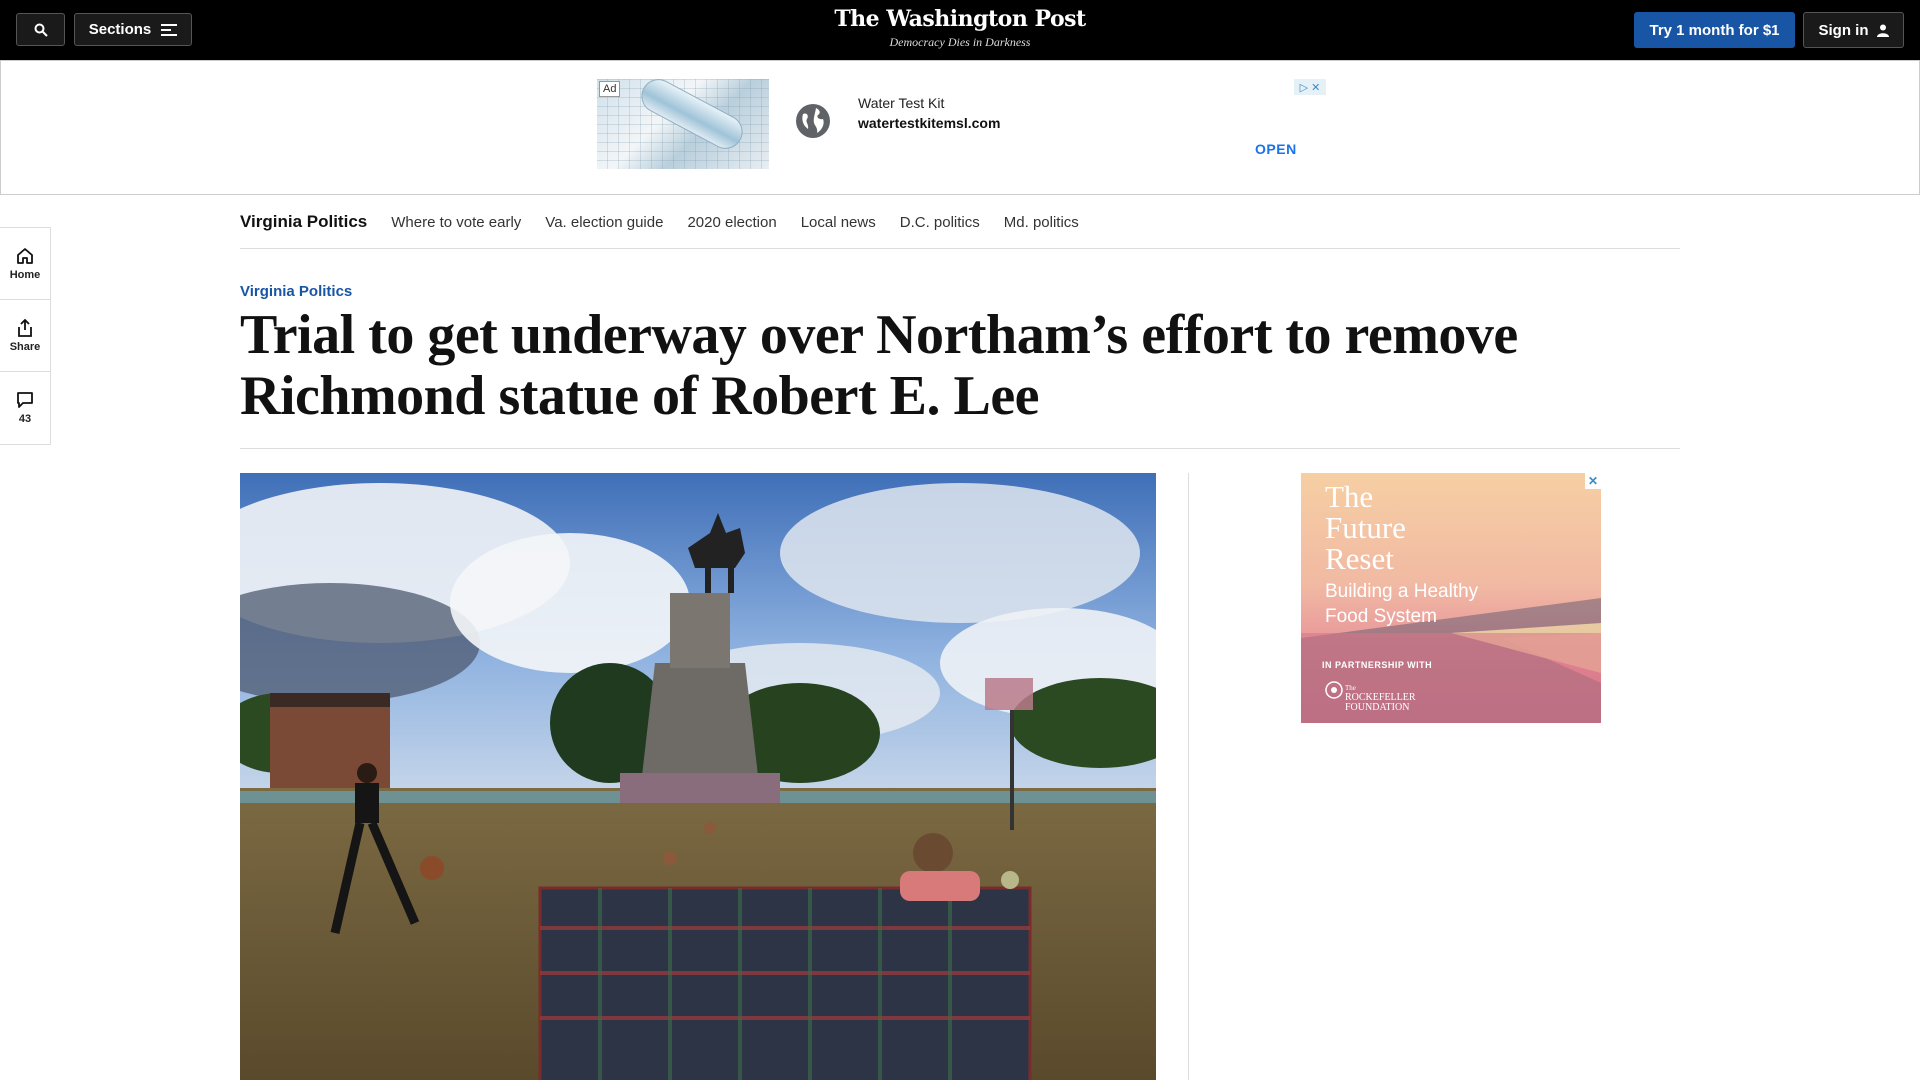  What do you see at coordinates (1276, 149) in the screenshot?
I see `ad-open-button: OPEN` at bounding box center [1276, 149].